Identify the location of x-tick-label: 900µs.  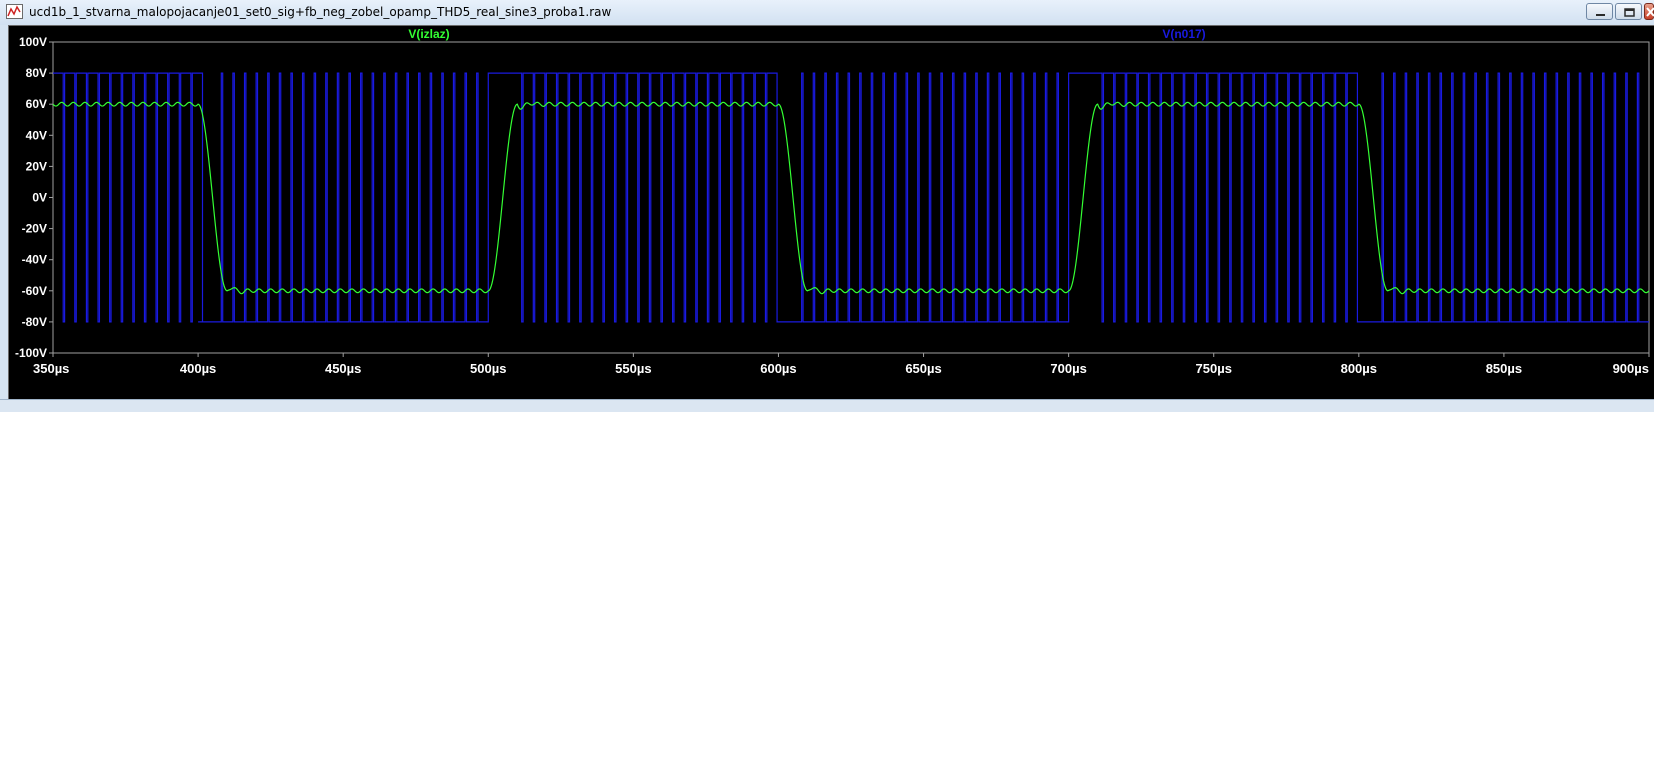
(1631, 368).